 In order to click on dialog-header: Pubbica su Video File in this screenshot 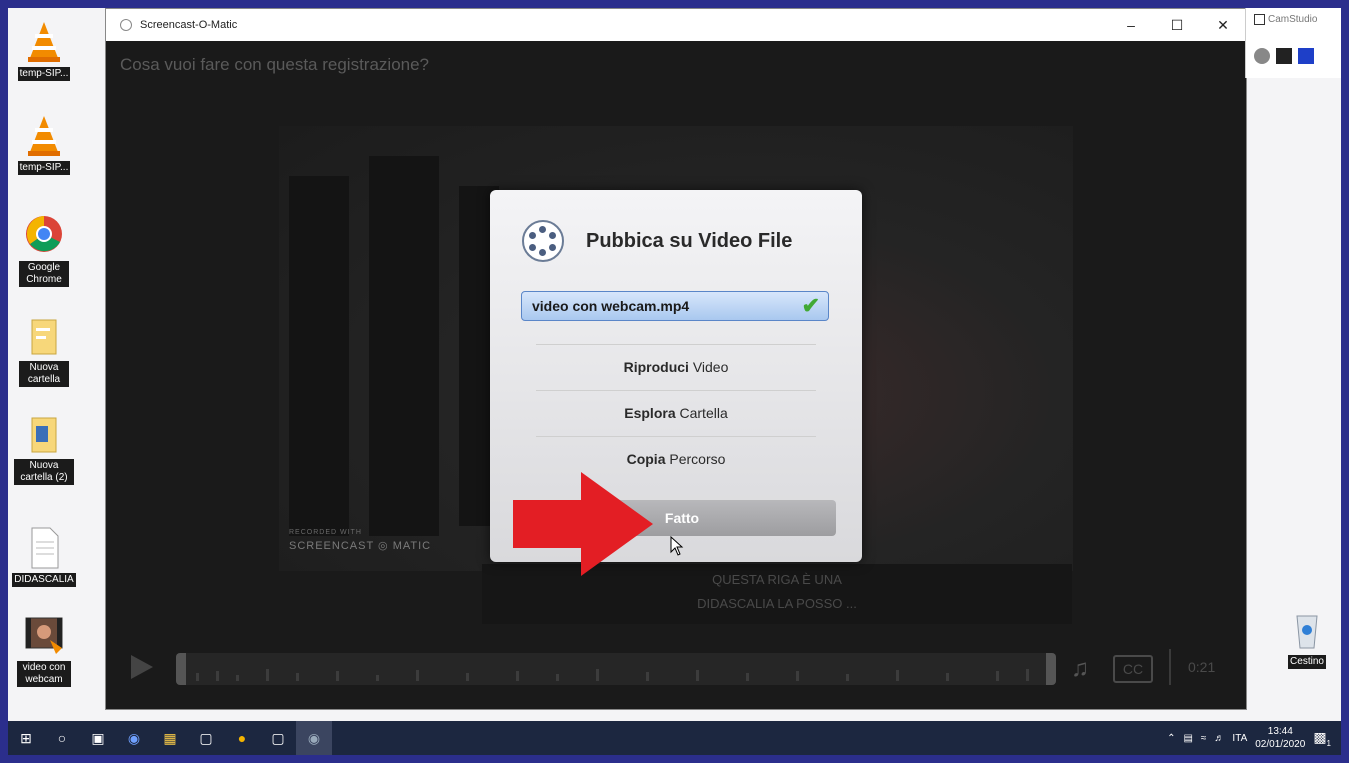, I will do `click(657, 241)`.